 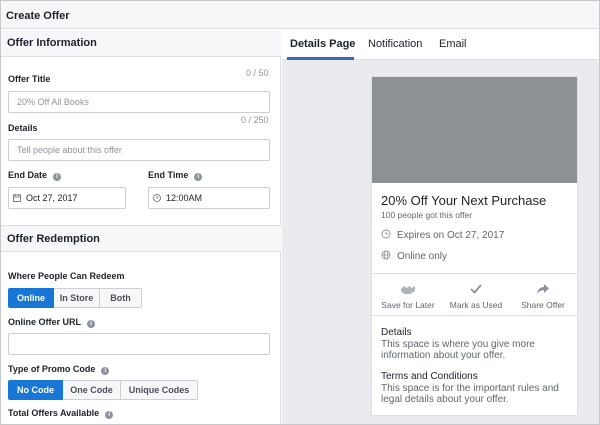 I want to click on globe-icon, so click(x=386, y=255).